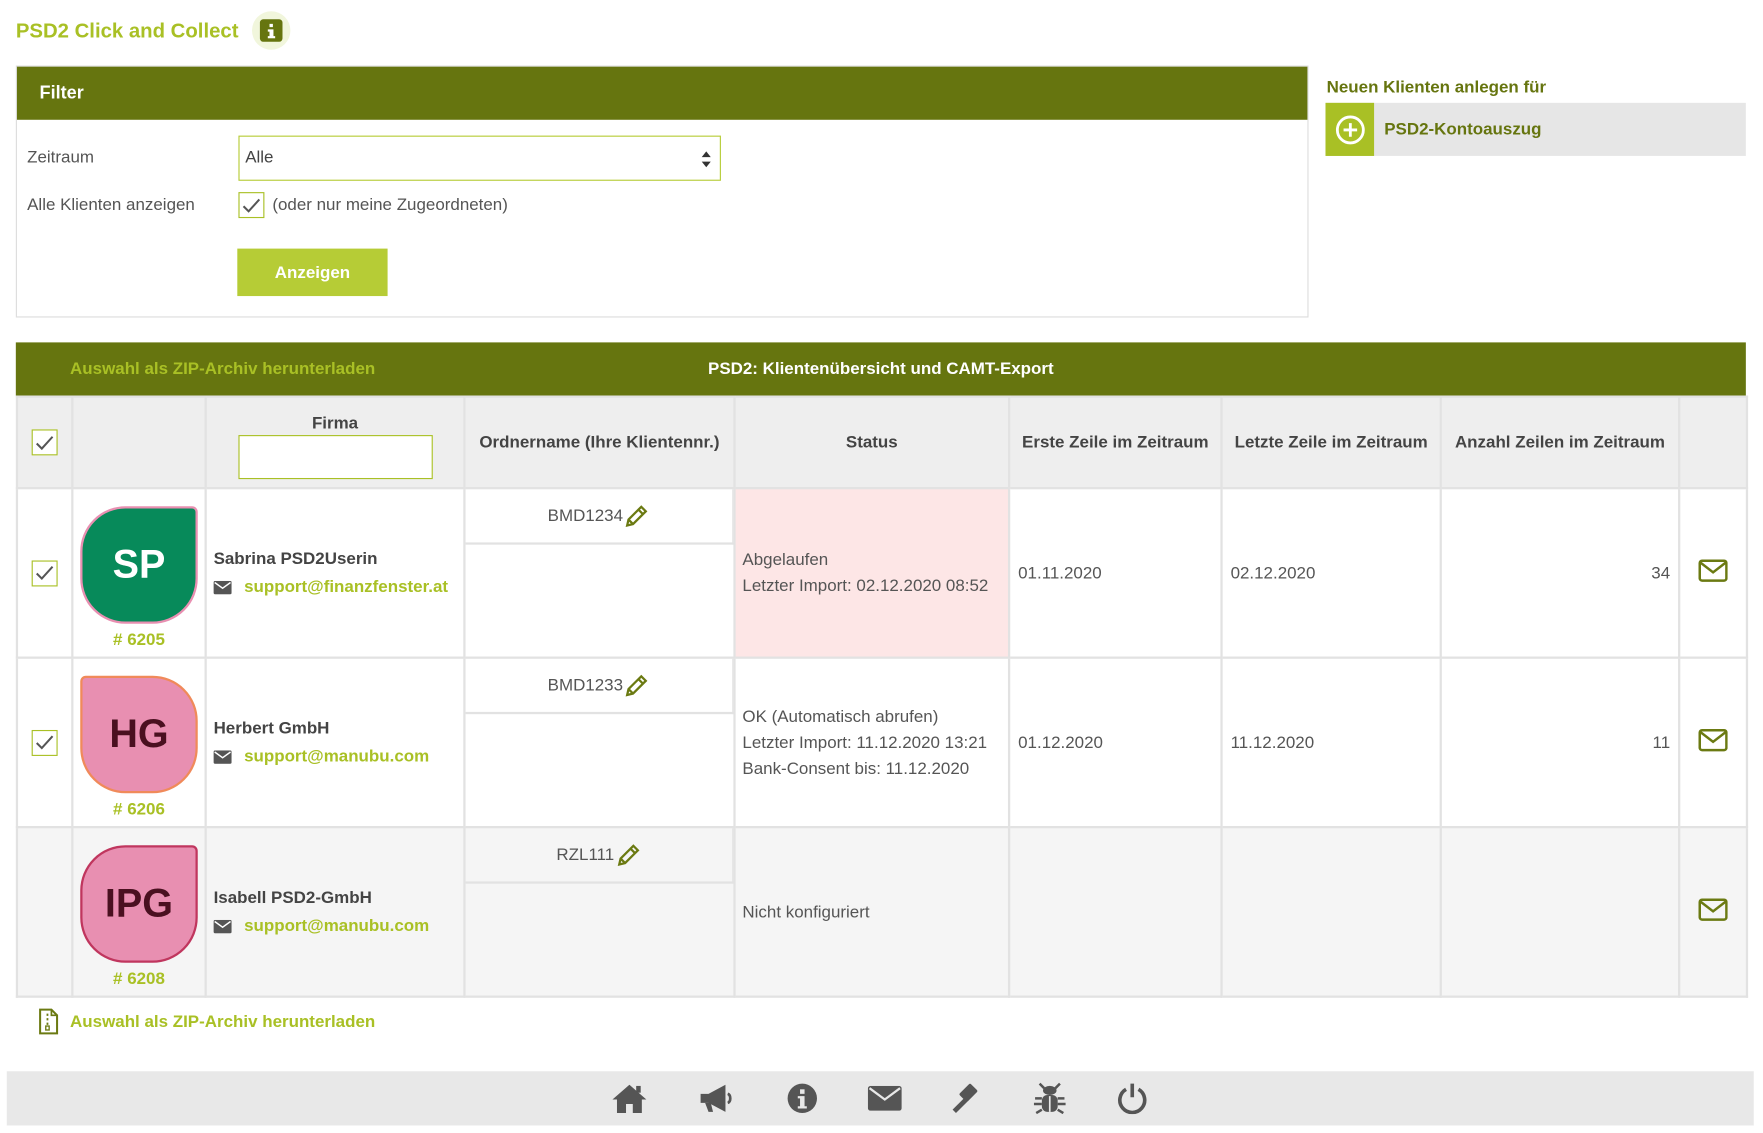 The width and height of the screenshot is (1763, 1133). I want to click on client-number: # 6205, so click(139, 639).